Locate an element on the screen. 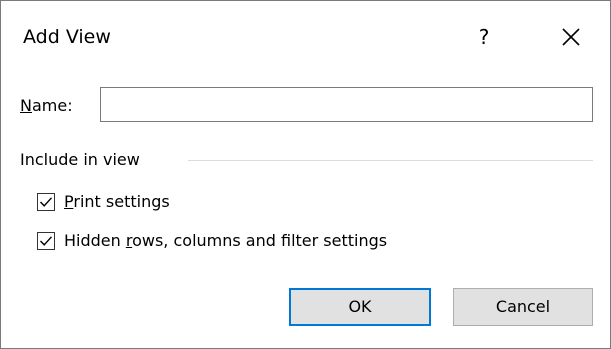  ok-button: OK is located at coordinates (360, 307).